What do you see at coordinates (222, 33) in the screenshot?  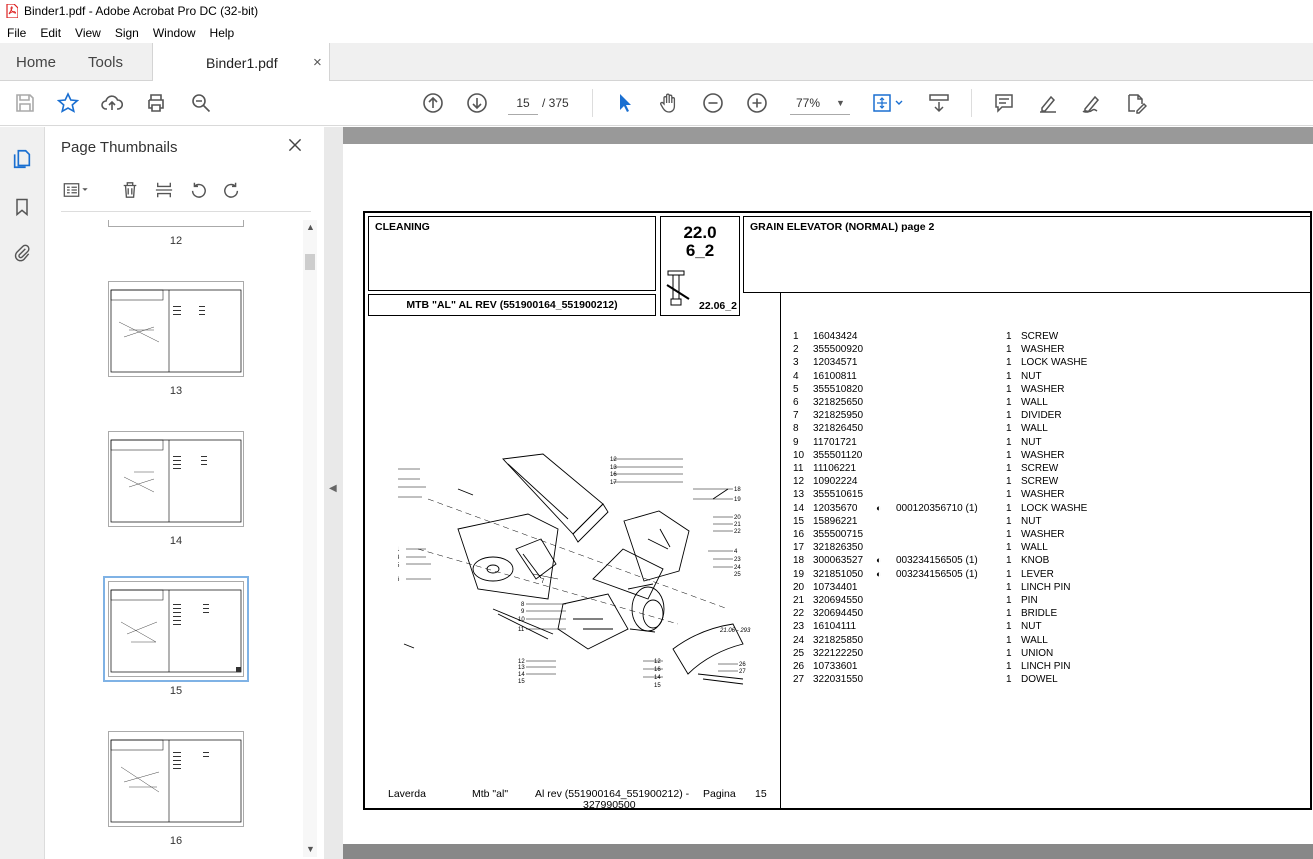 I see `menu-help: Help` at bounding box center [222, 33].